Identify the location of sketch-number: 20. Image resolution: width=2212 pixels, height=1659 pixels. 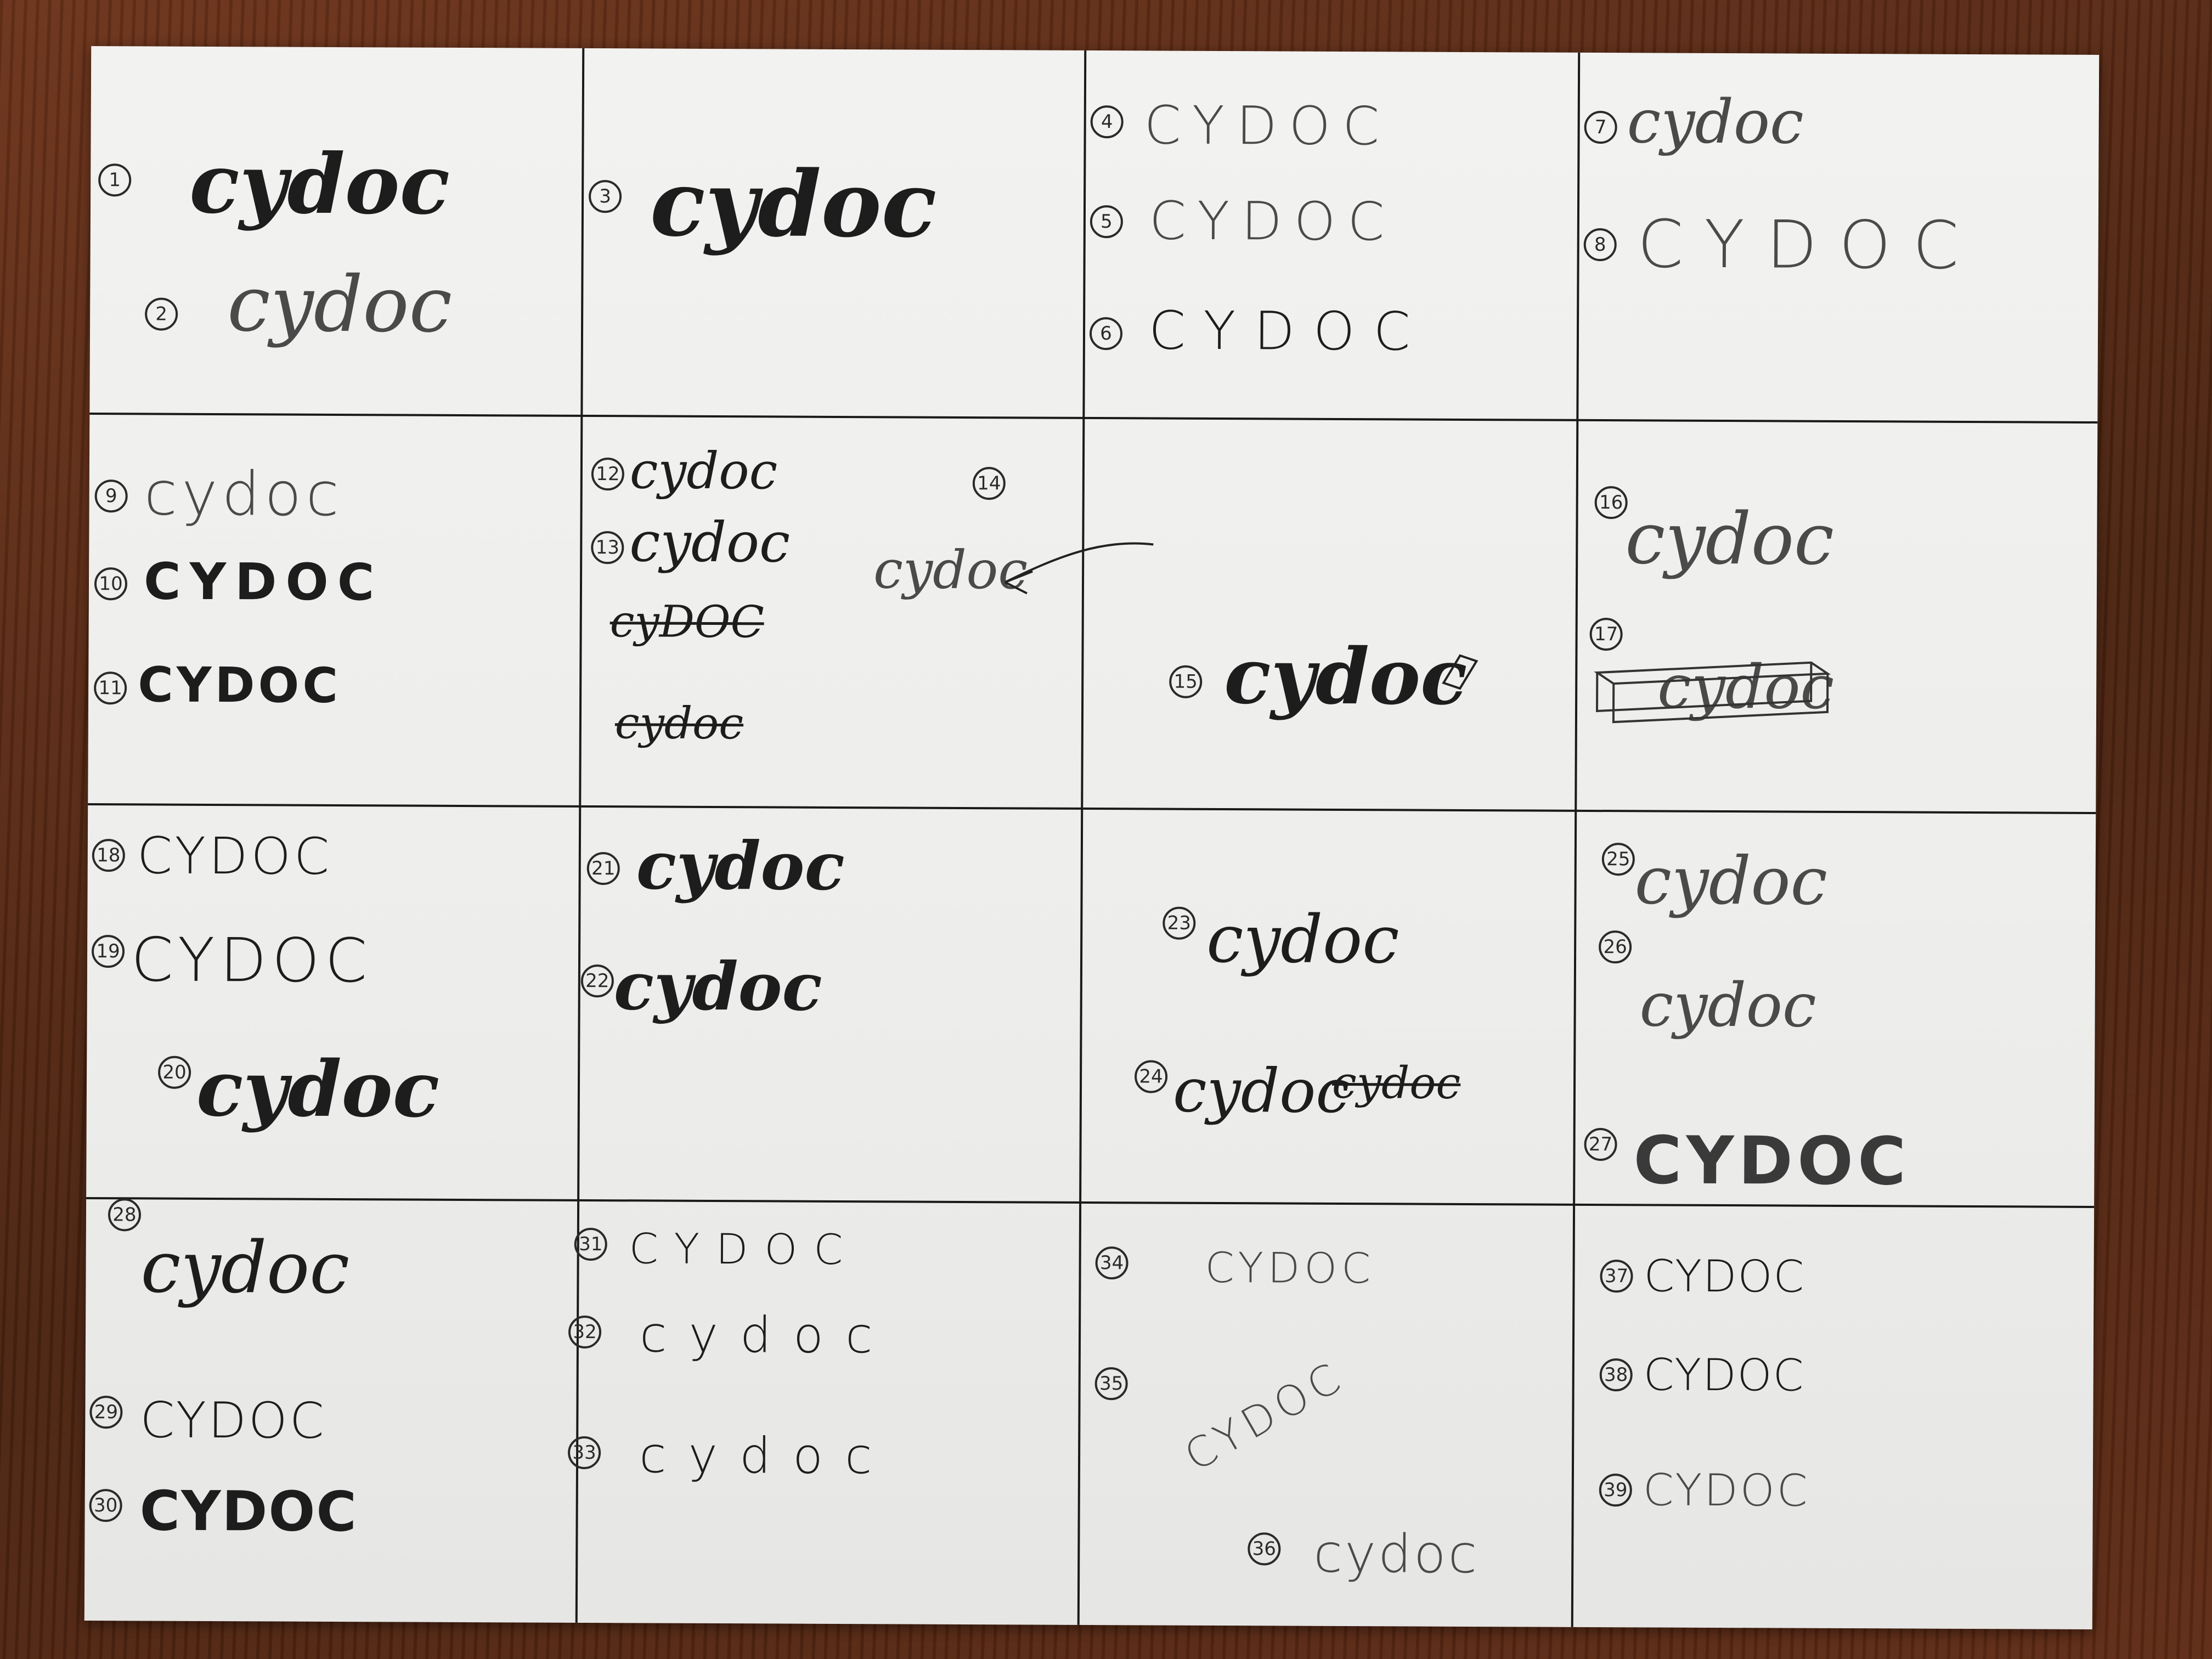
(174, 1072).